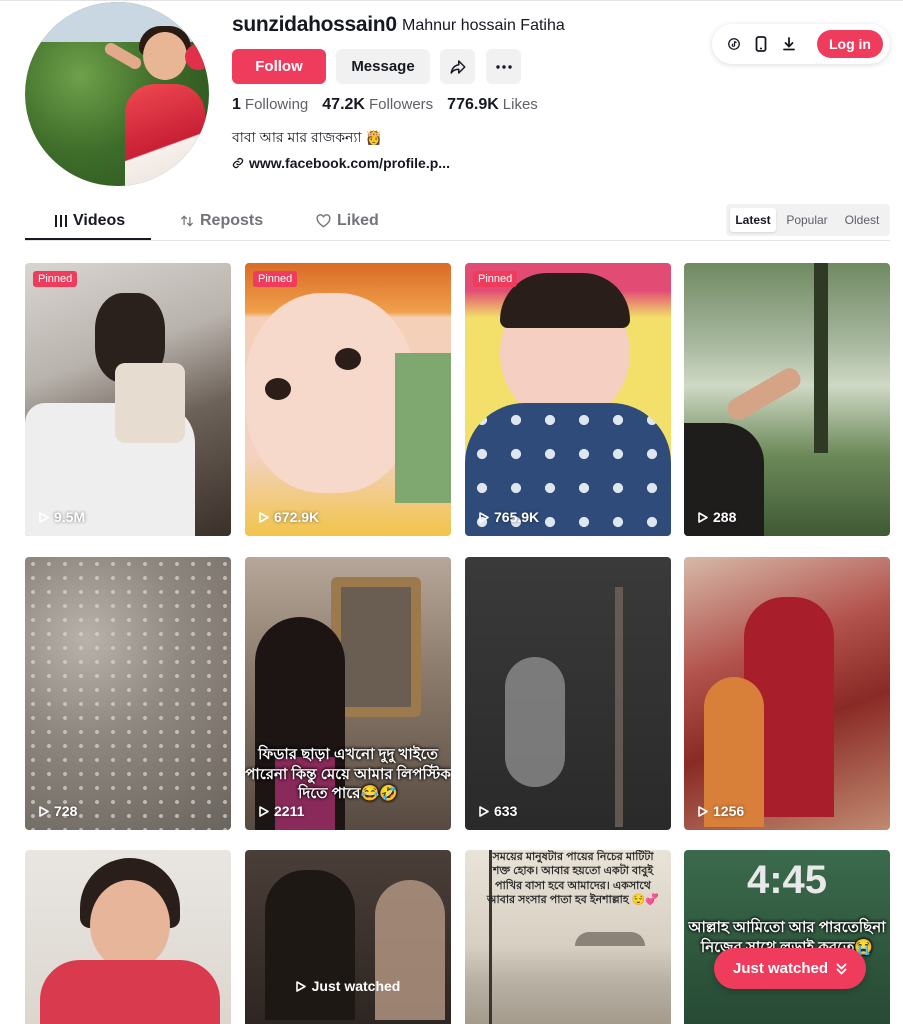 The height and width of the screenshot is (1024, 903). What do you see at coordinates (165, 56) in the screenshot?
I see `avatar-face` at bounding box center [165, 56].